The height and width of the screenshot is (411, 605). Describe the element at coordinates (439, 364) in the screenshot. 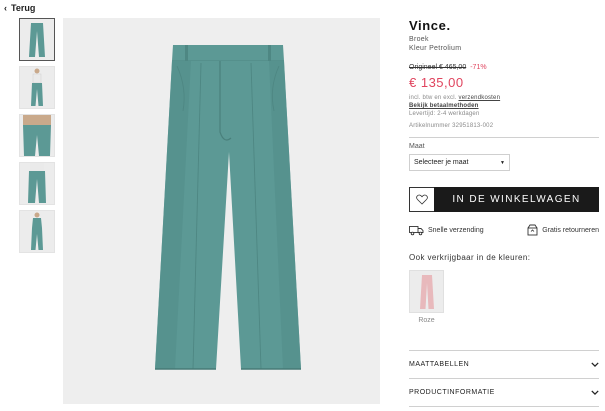

I see `accordion-size-charts-label: MAATTABELLEN` at that location.